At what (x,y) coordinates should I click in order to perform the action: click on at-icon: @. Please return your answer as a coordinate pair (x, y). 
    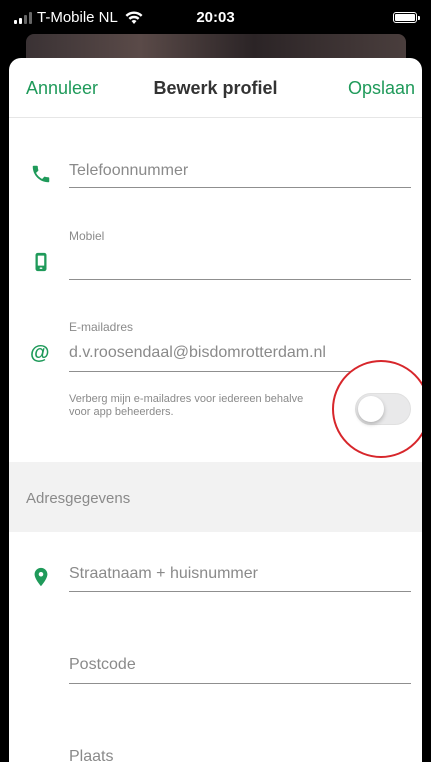
    Looking at the image, I should click on (40, 353).